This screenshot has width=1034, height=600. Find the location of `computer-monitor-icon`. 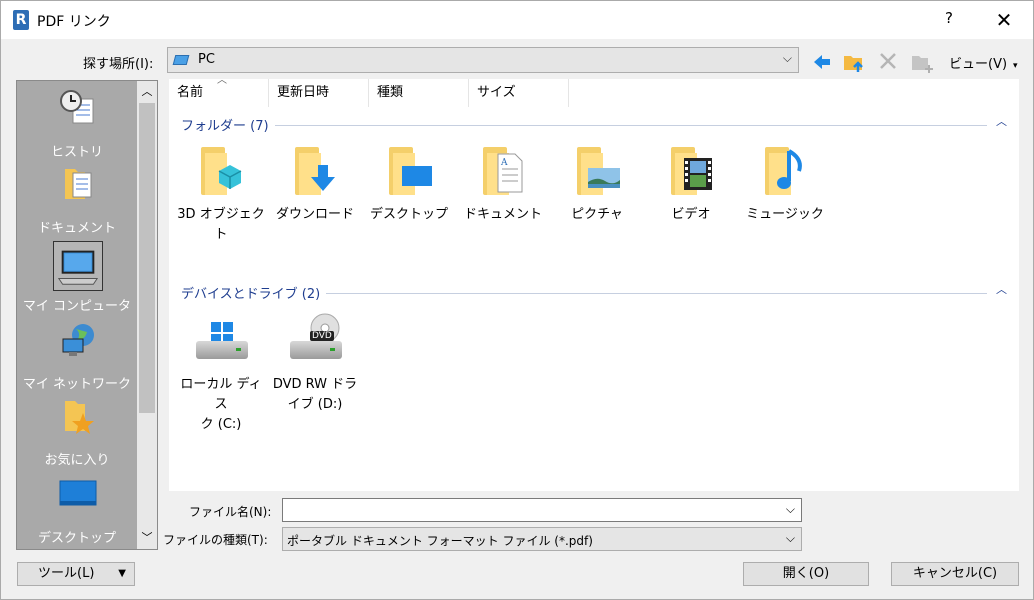

computer-monitor-icon is located at coordinates (78, 266).